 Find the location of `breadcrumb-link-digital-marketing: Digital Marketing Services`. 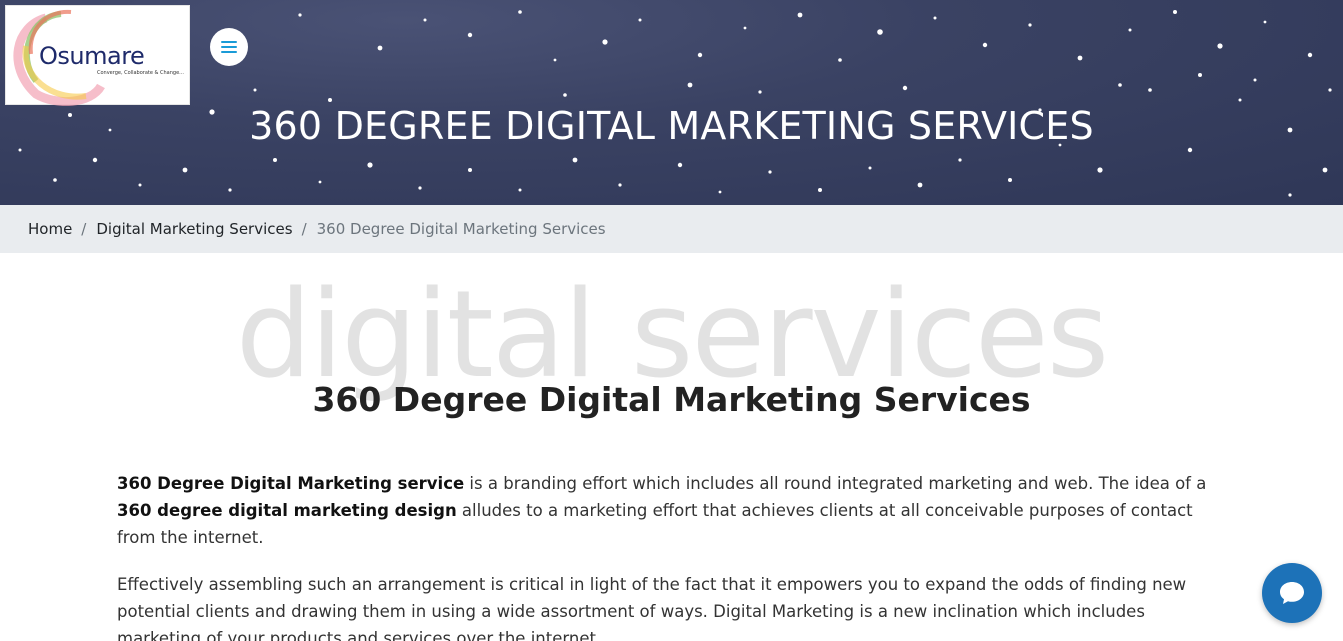

breadcrumb-link-digital-marketing: Digital Marketing Services is located at coordinates (194, 229).